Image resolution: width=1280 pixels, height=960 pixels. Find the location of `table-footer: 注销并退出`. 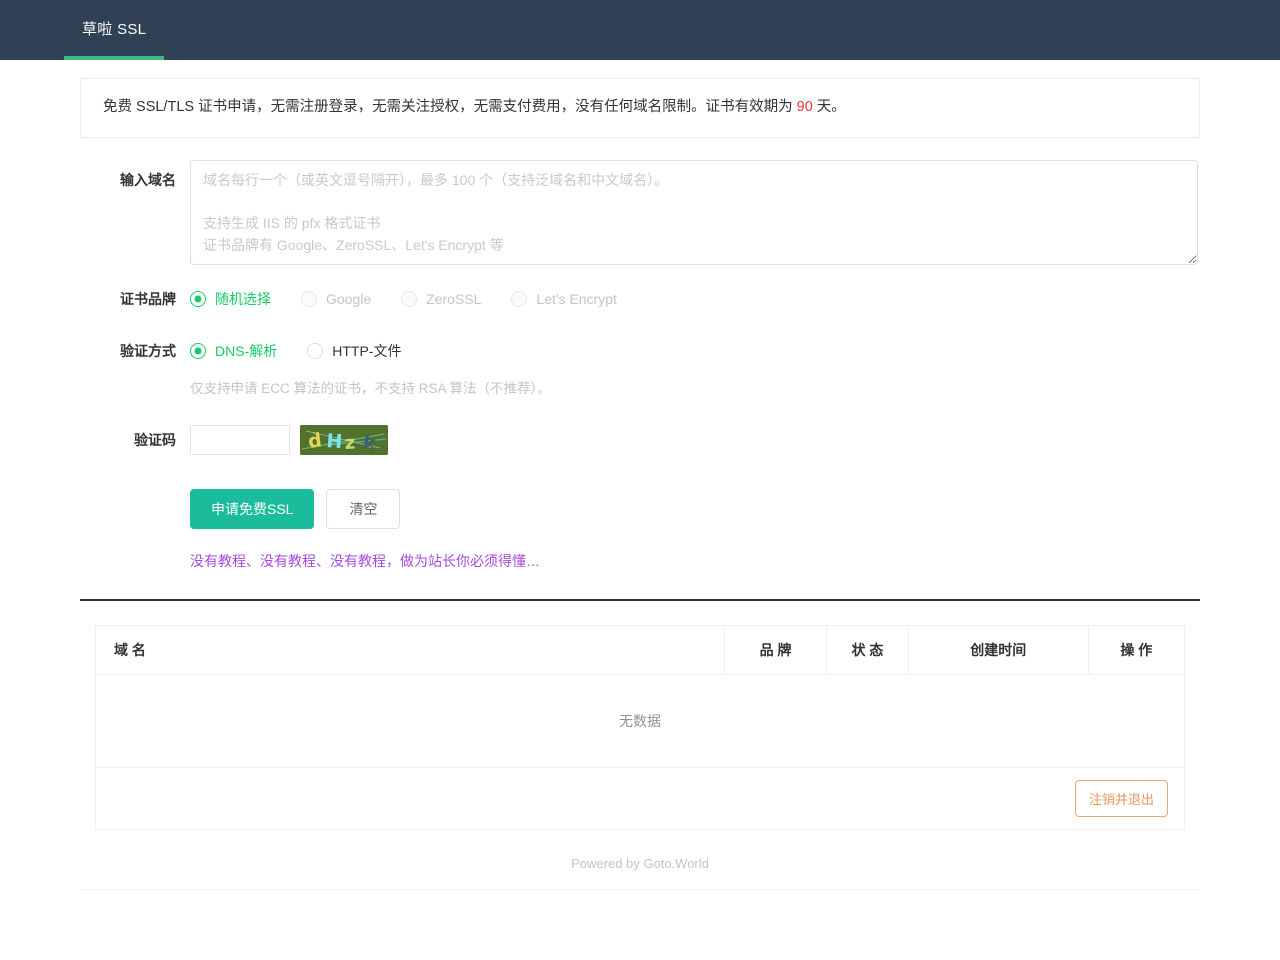

table-footer: 注销并退出 is located at coordinates (640, 799).